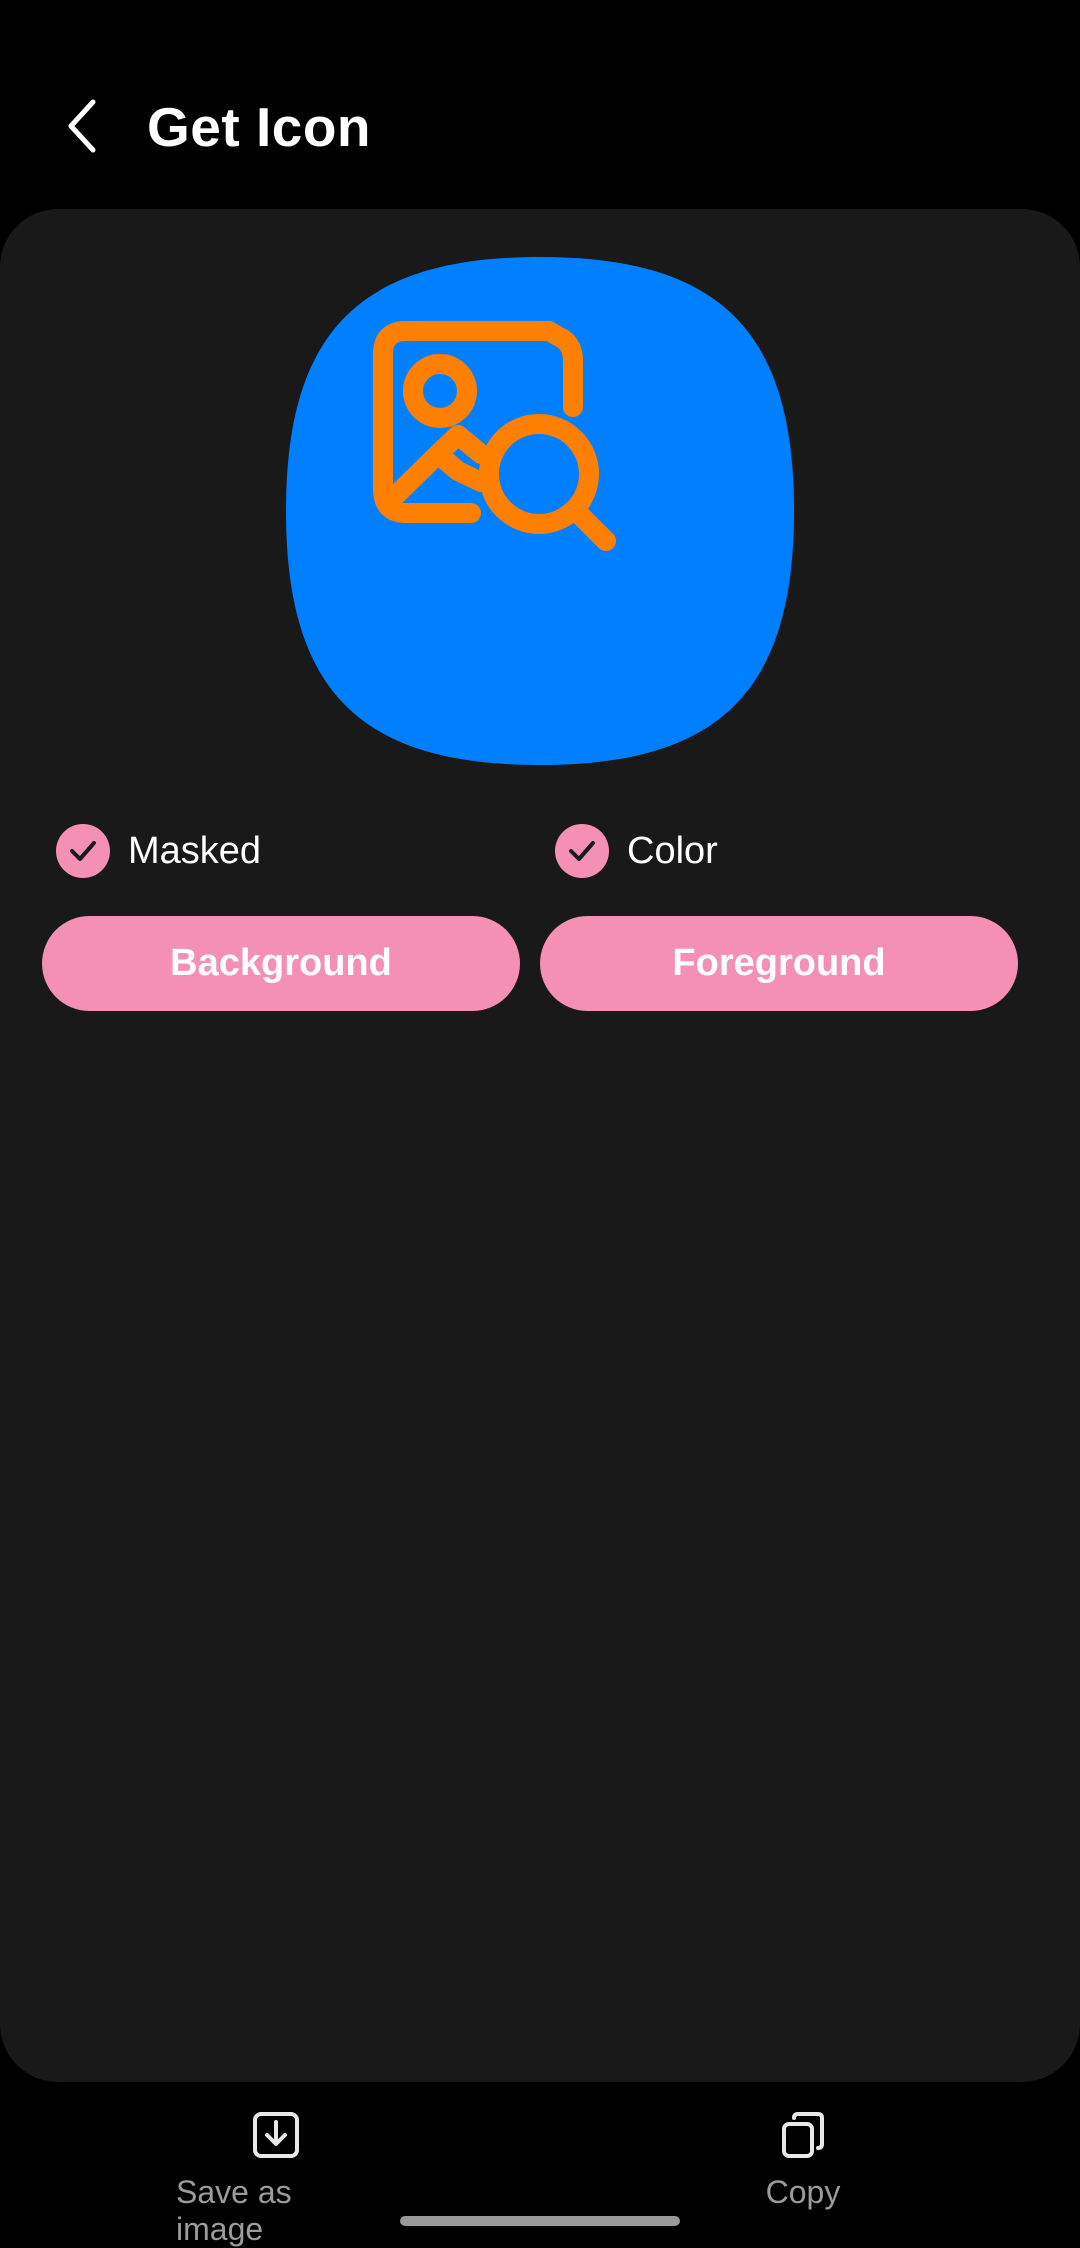 The height and width of the screenshot is (2248, 1080). What do you see at coordinates (281, 963) in the screenshot?
I see `background-button: Background` at bounding box center [281, 963].